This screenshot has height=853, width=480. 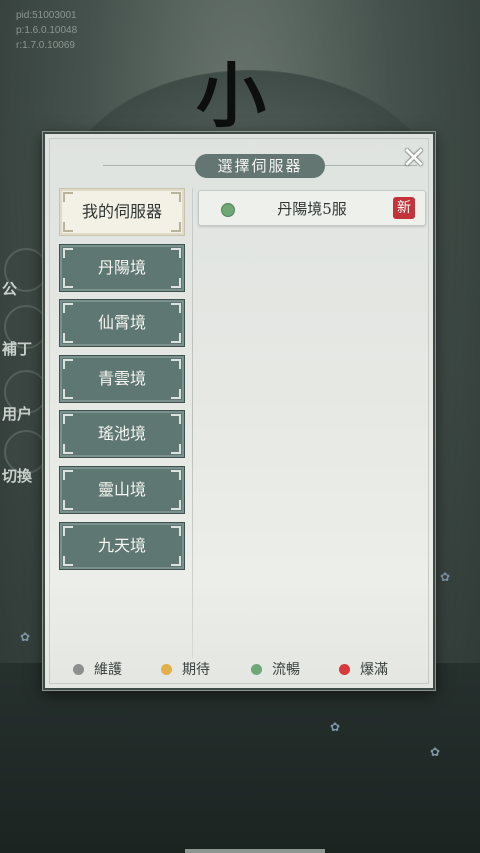 What do you see at coordinates (45, 45) in the screenshot?
I see `build-info-line: r:1.7.0.10069` at bounding box center [45, 45].